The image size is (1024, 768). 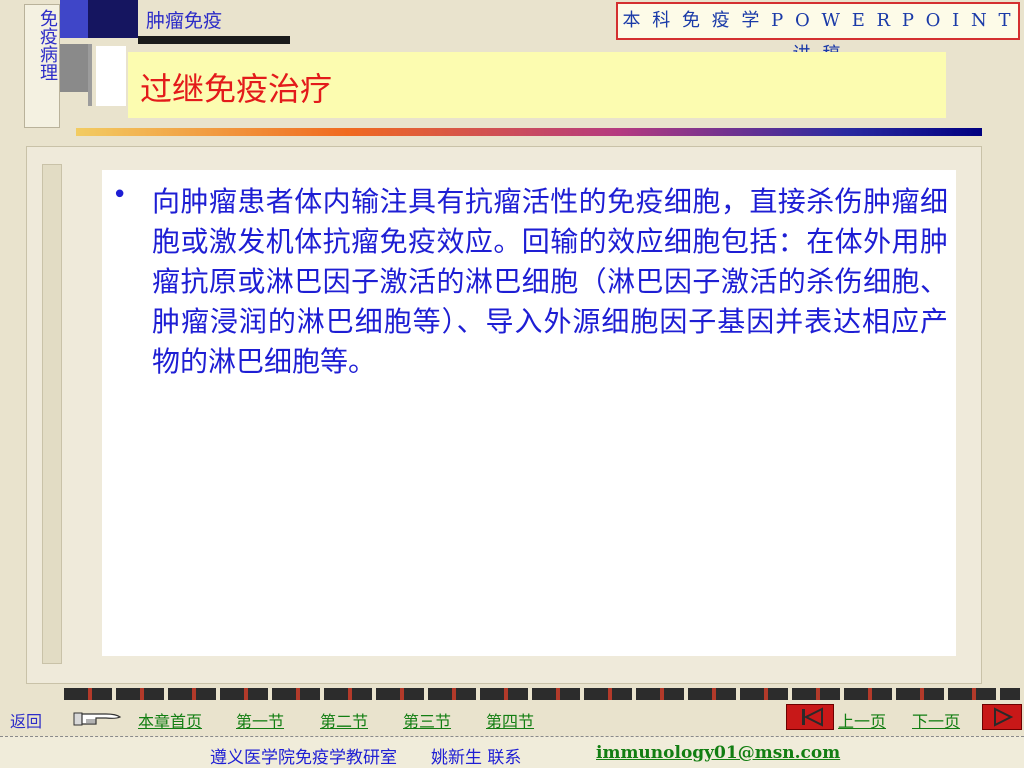 I want to click on rewind-icon, so click(x=812, y=717).